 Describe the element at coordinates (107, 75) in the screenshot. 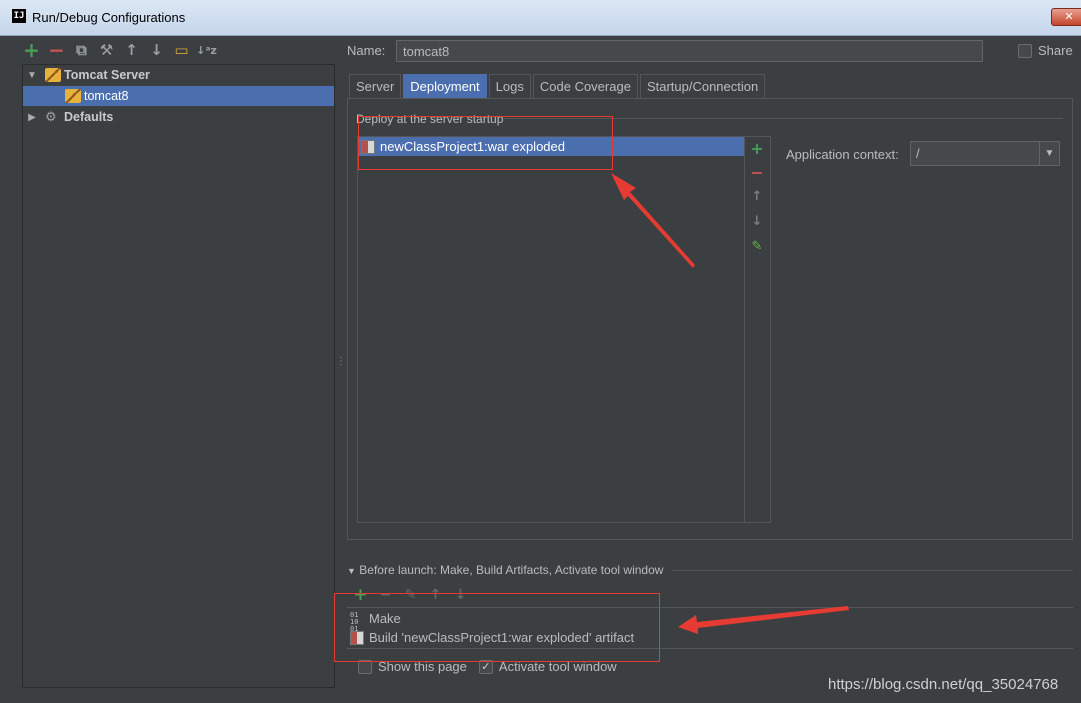

I see `tree-item-label: Tomcat Server` at that location.